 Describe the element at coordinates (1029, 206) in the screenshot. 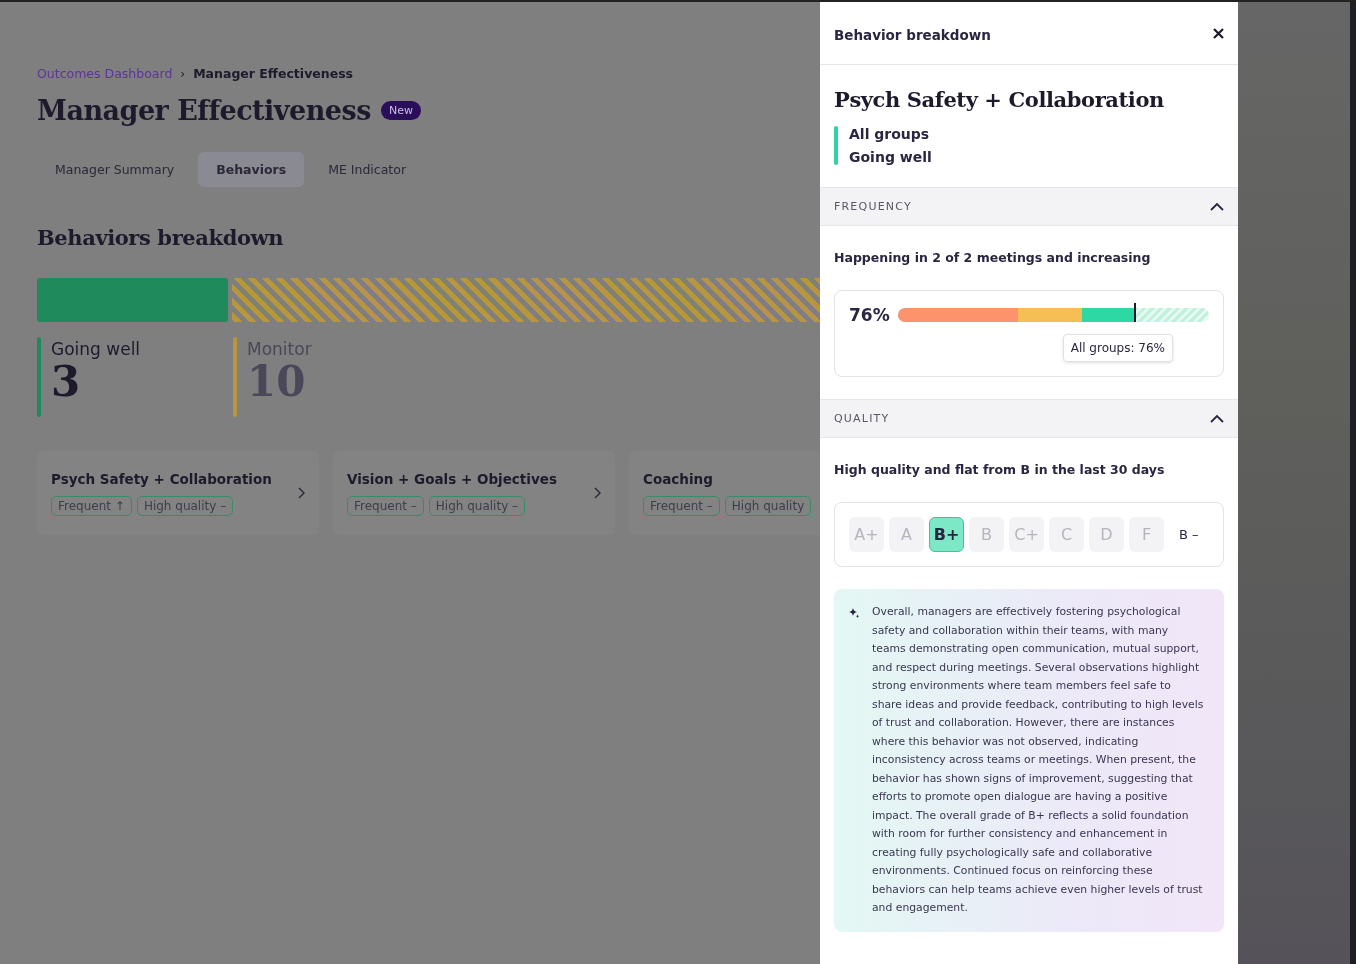

I see `section-header: FREQUENCY` at that location.